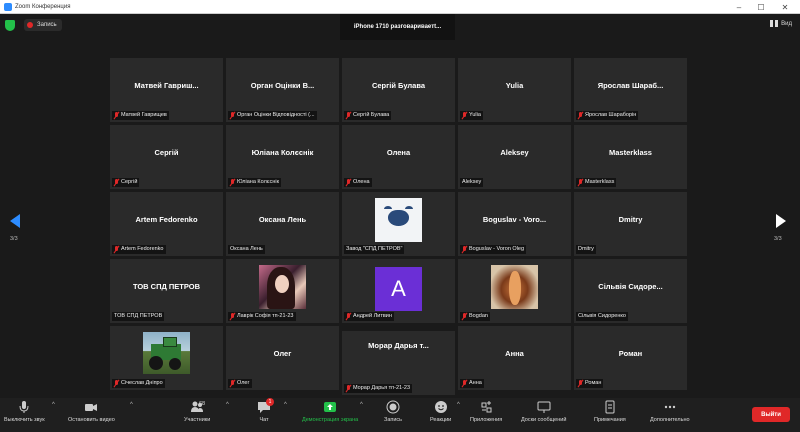  Describe the element at coordinates (440, 411) in the screenshot. I see `reactions-button: Реакции` at that location.